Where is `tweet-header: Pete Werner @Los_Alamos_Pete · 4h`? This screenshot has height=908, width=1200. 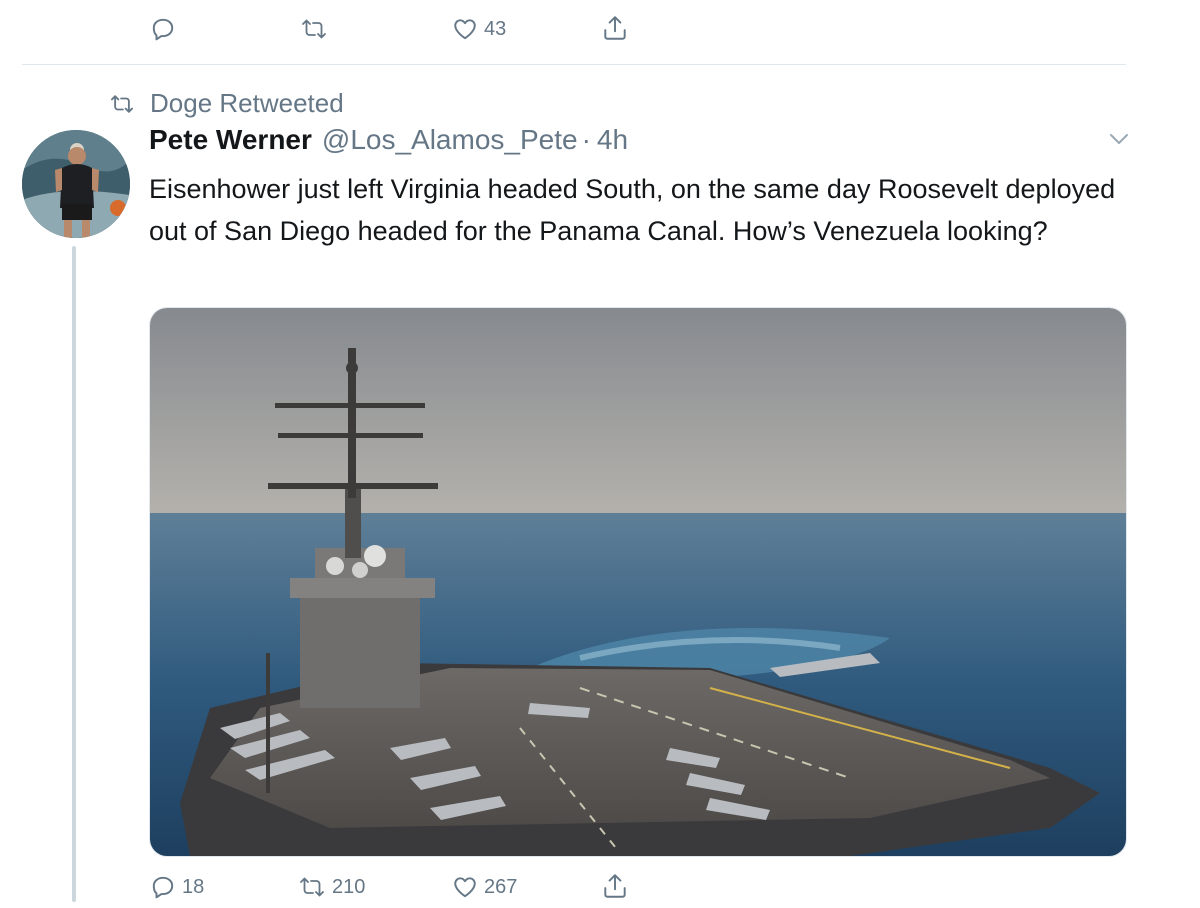 tweet-header: Pete Werner @Los_Alamos_Pete · 4h is located at coordinates (388, 140).